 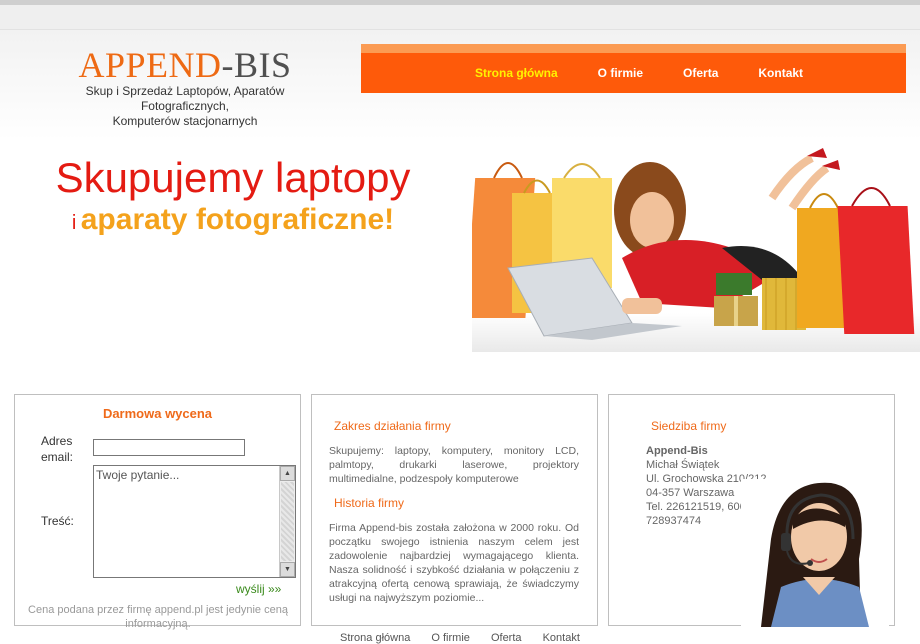 What do you see at coordinates (185, 121) in the screenshot?
I see `logo-subtitle-line2: Komputerów stacjonarnych` at bounding box center [185, 121].